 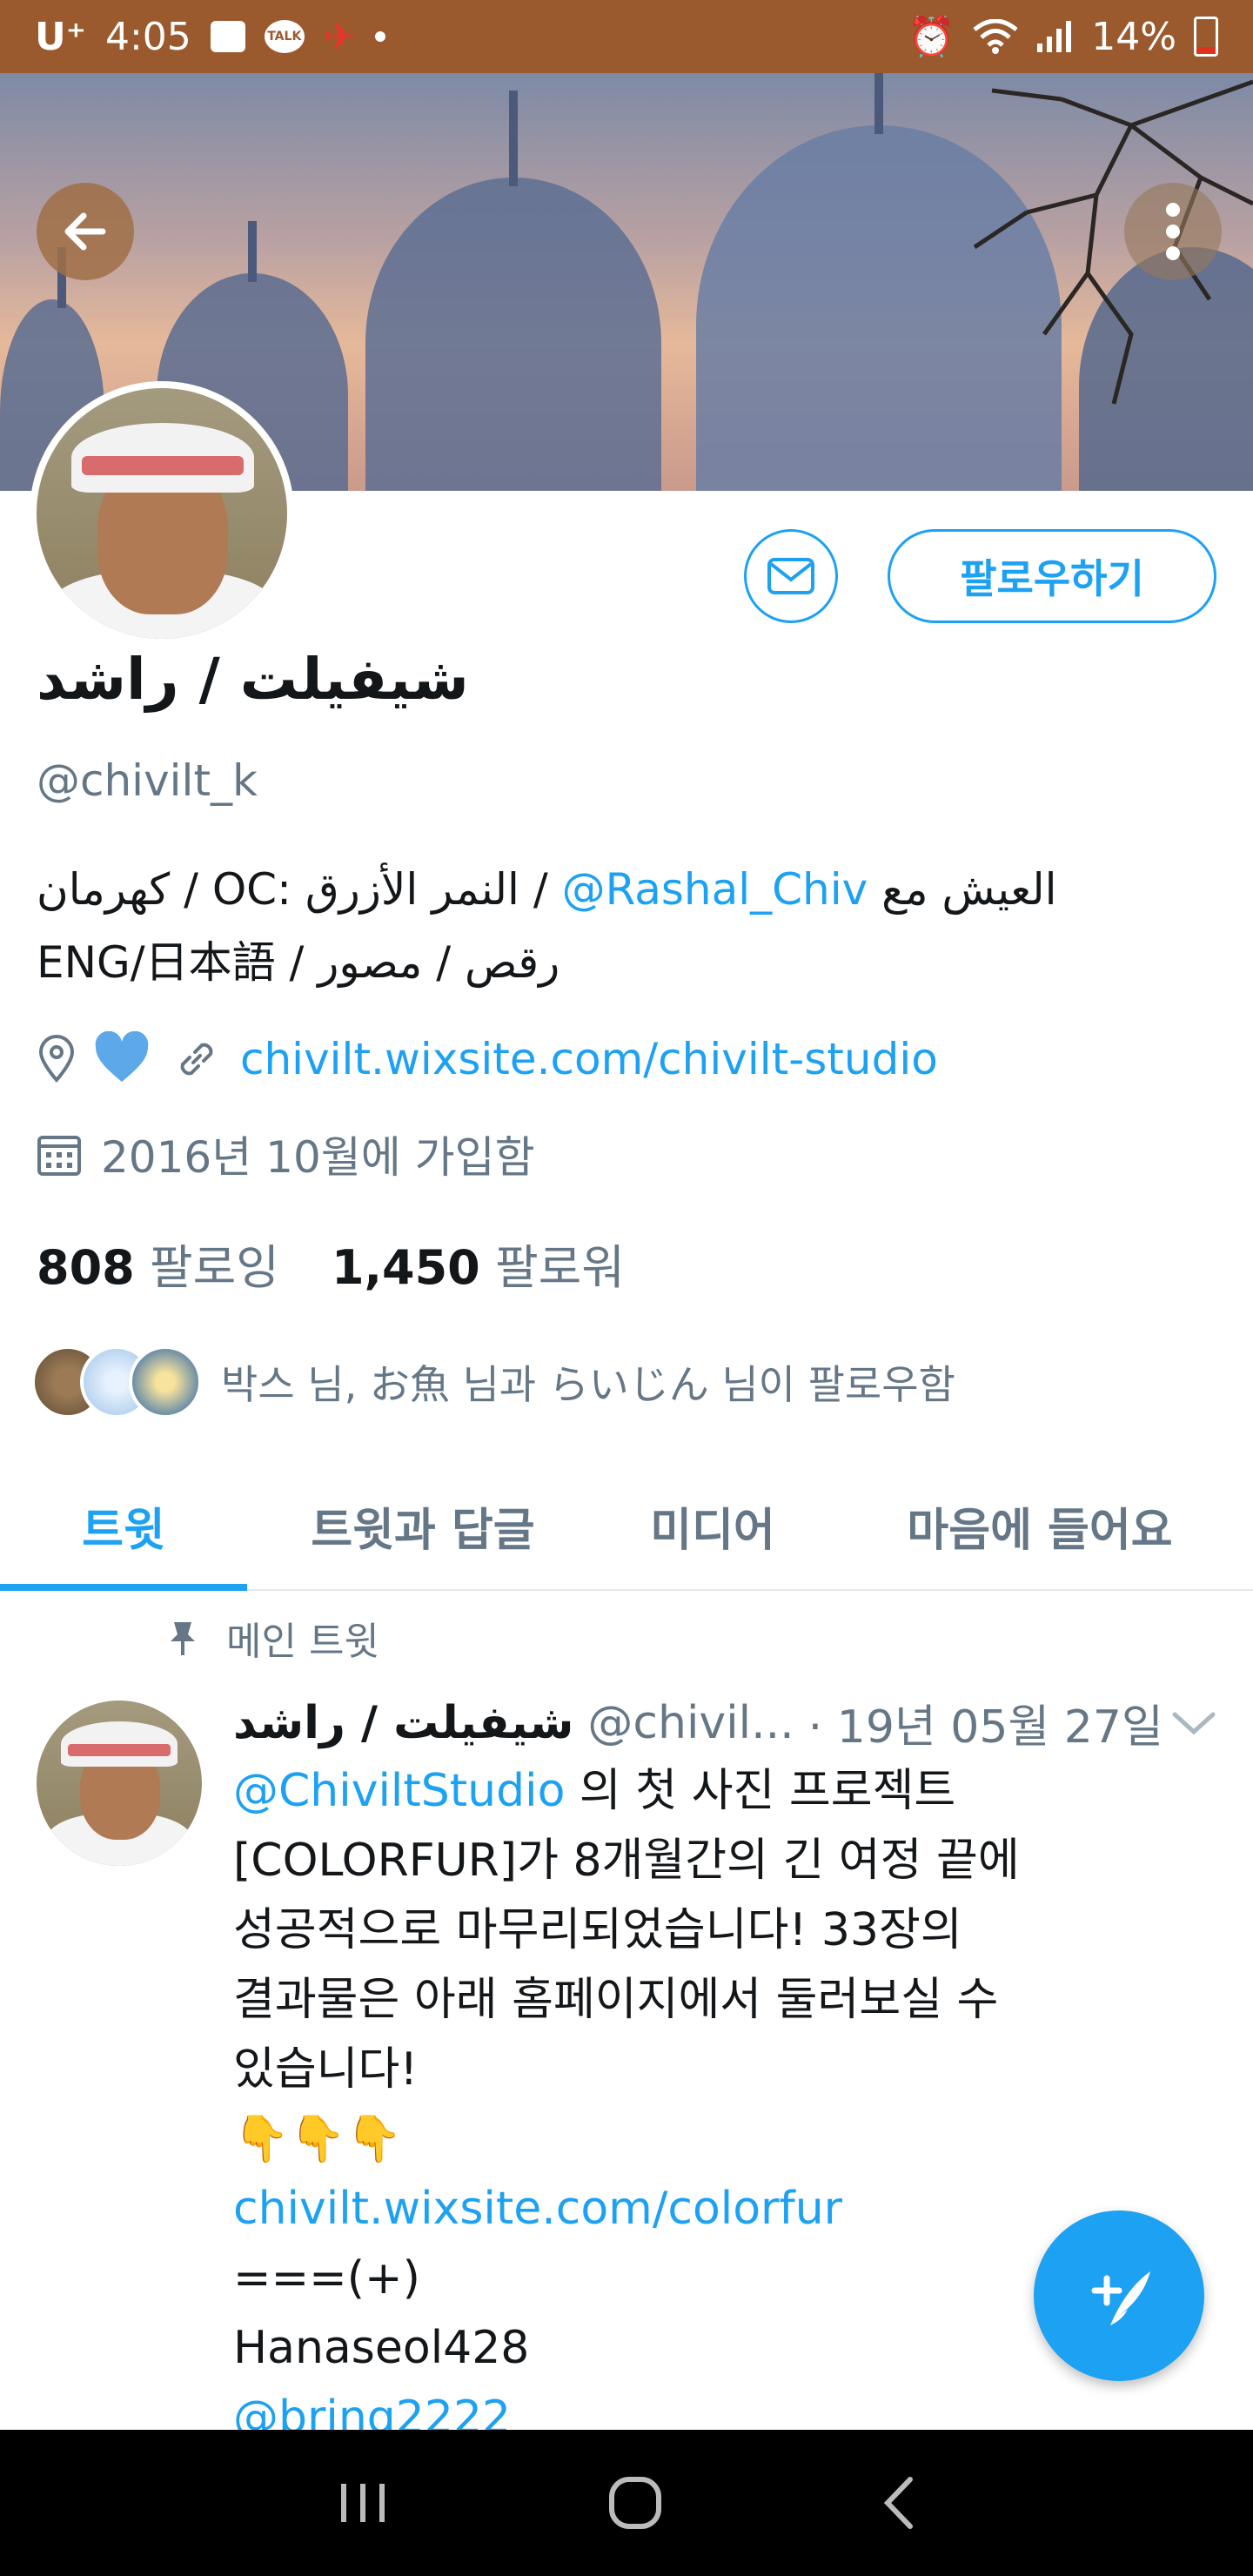 I want to click on message-button, so click(x=791, y=576).